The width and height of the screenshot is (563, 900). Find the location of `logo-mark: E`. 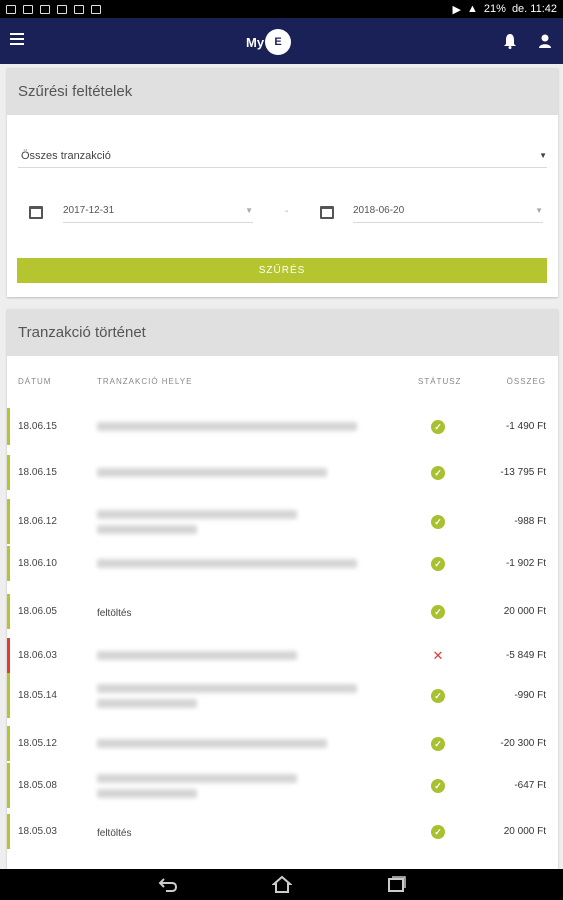

logo-mark: E is located at coordinates (278, 42).